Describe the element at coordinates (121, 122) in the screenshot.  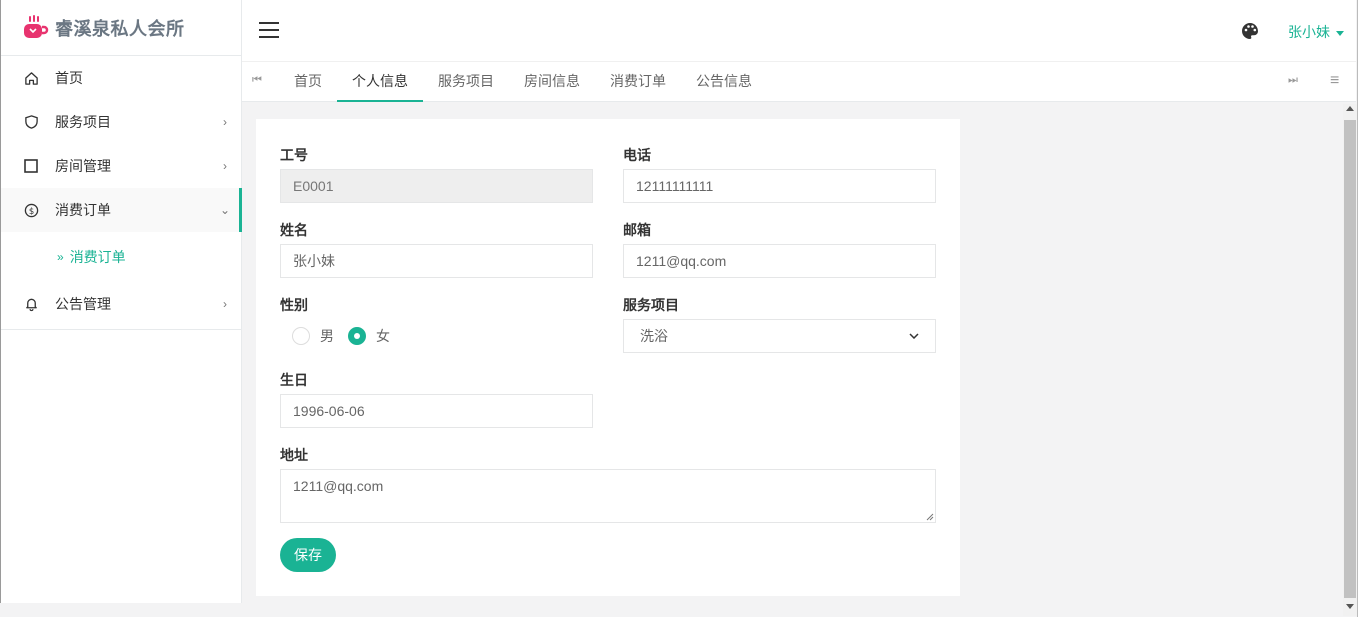
I see `sidebar-item-services: 服务项目 ›` at that location.